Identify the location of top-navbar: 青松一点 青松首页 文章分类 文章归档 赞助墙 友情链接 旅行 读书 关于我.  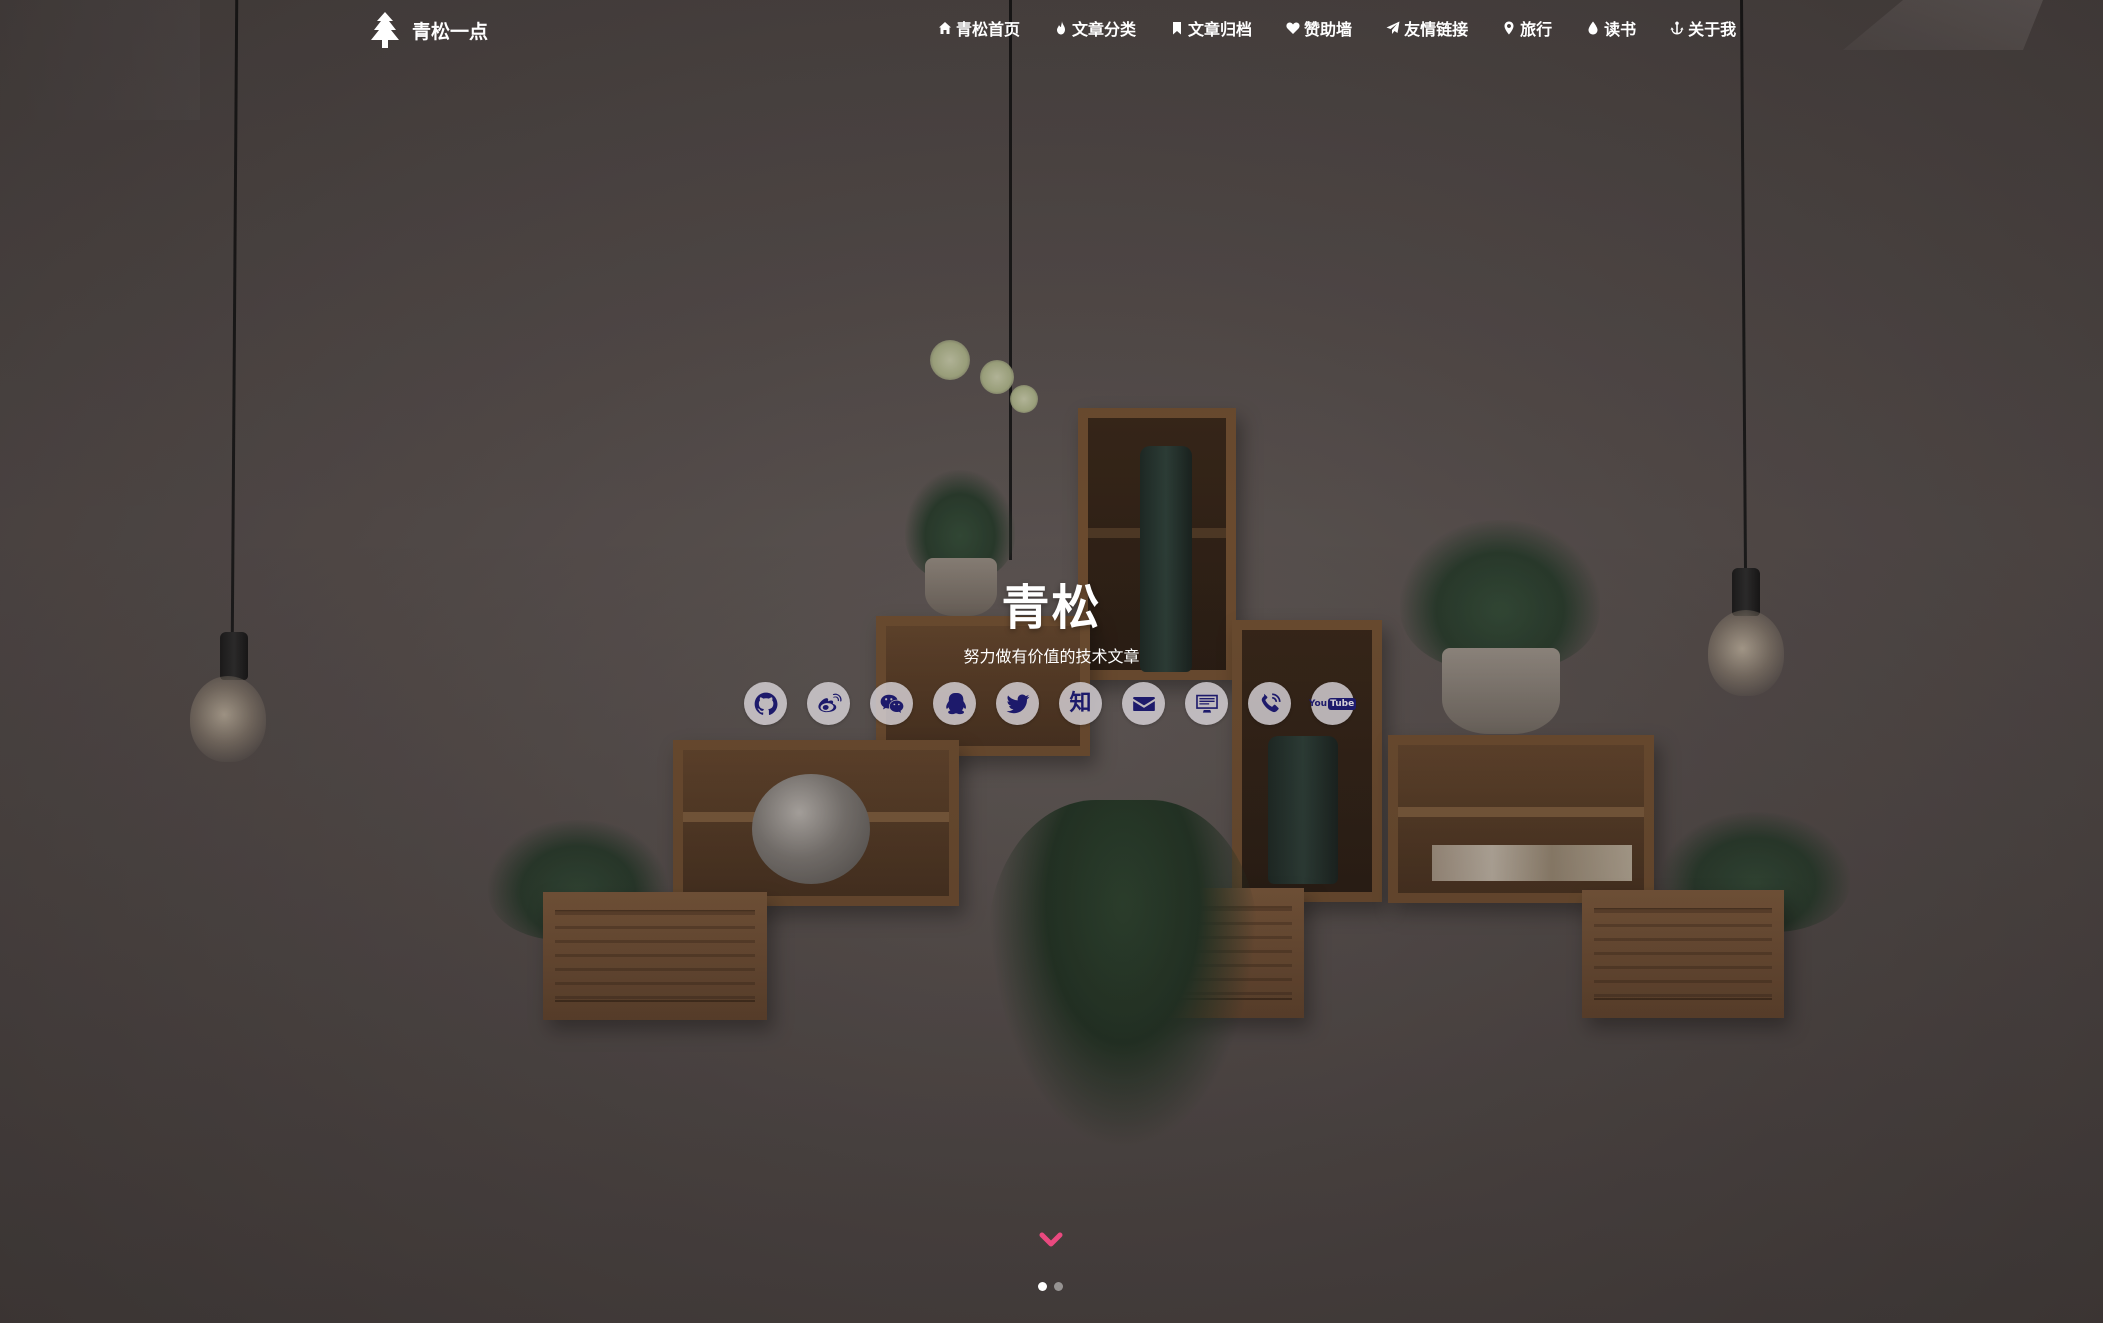
(1051, 30).